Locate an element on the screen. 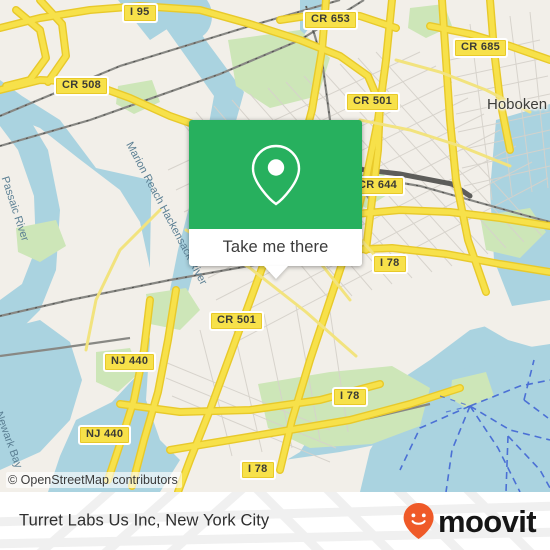 The height and width of the screenshot is (550, 550). take-me-there-button: Take me there is located at coordinates (275, 247).